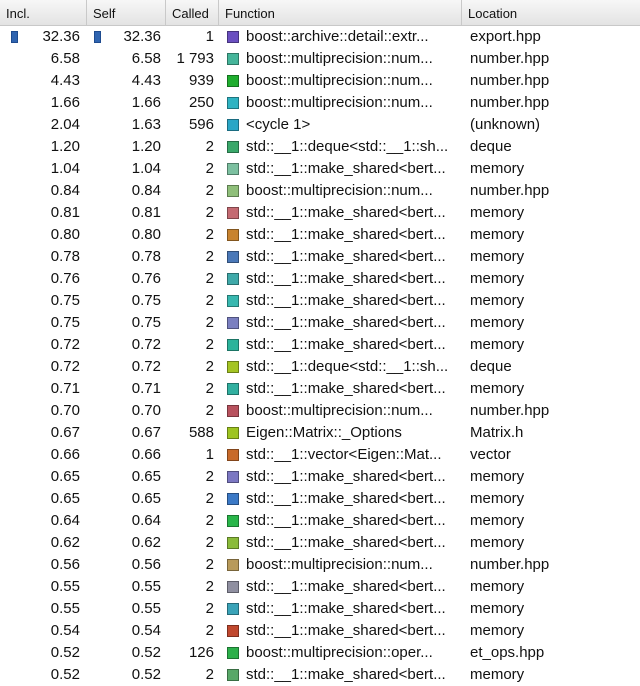 Image resolution: width=640 pixels, height=686 pixels. Describe the element at coordinates (65, 300) in the screenshot. I see `incl-cell: 0.75` at that location.